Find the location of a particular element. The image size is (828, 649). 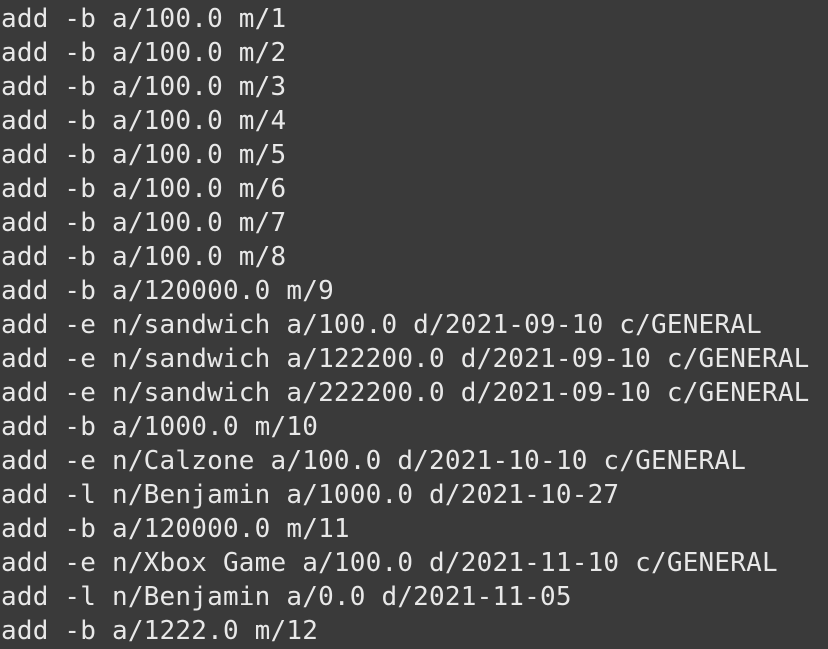

terminal-line: add -b a/100.0 m/8 is located at coordinates (144, 257).